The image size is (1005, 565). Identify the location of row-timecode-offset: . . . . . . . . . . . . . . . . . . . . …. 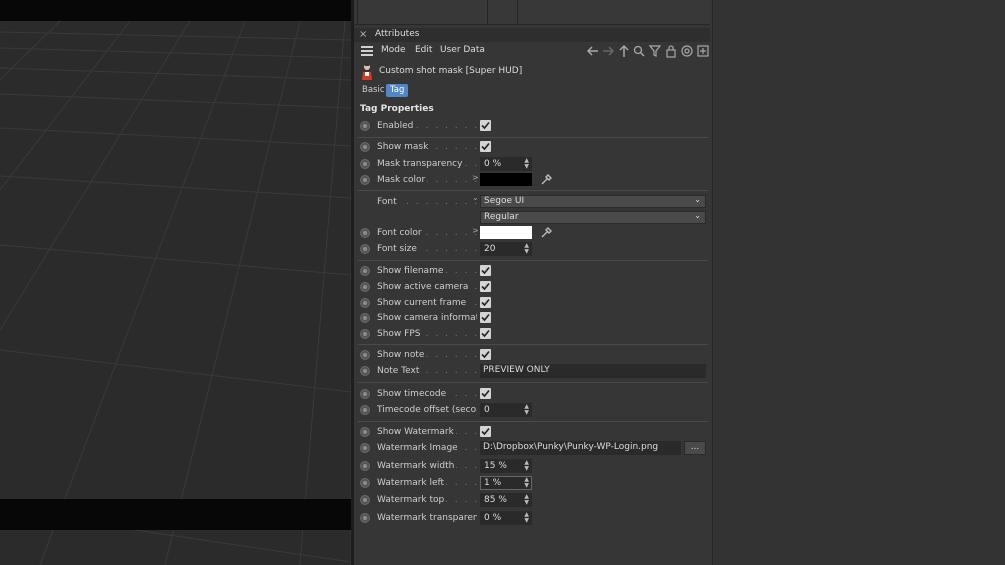
(532, 410).